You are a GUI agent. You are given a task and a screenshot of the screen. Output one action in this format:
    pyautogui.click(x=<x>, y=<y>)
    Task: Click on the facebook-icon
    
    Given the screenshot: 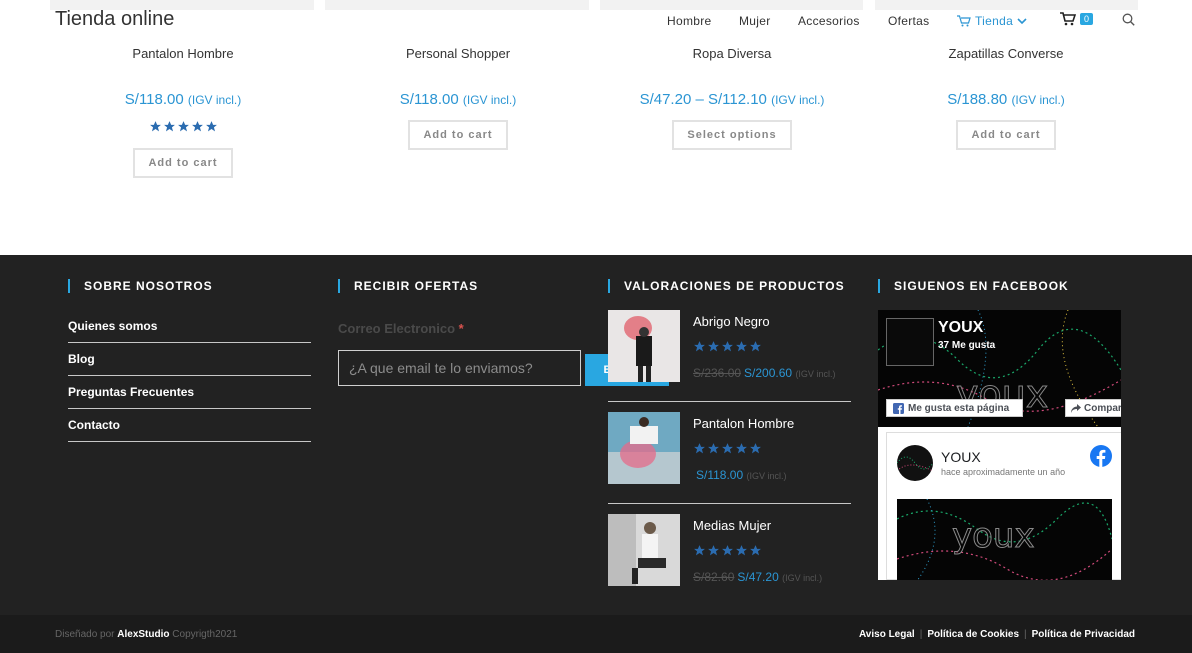 What is the action you would take?
    pyautogui.click(x=898, y=408)
    